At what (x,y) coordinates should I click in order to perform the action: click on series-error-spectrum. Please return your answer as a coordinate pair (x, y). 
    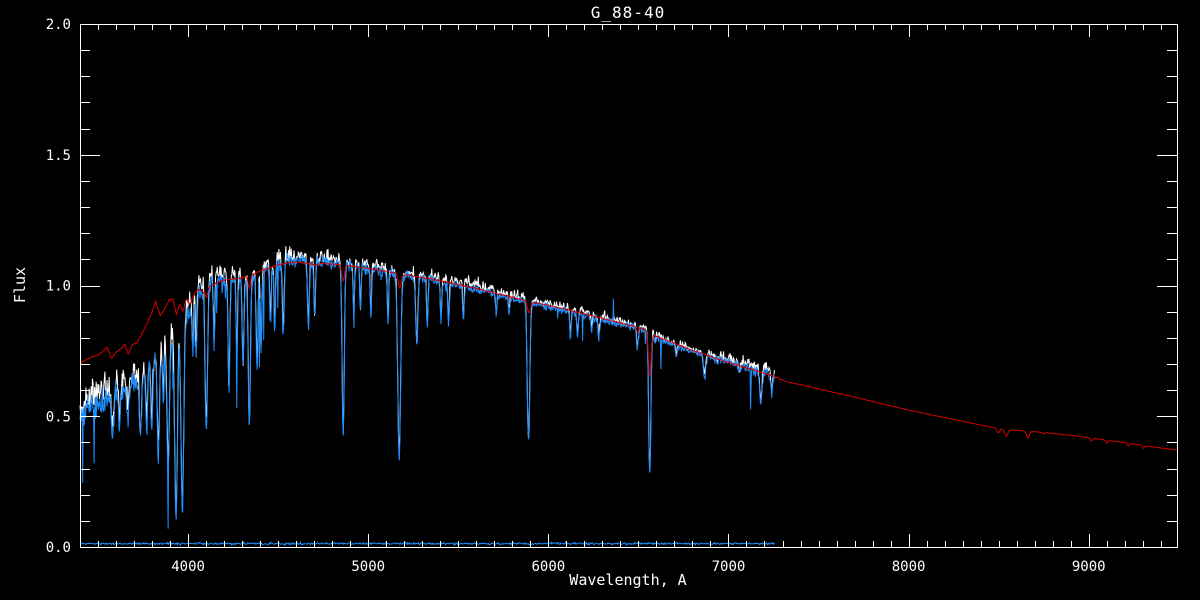
    Looking at the image, I should click on (427, 543).